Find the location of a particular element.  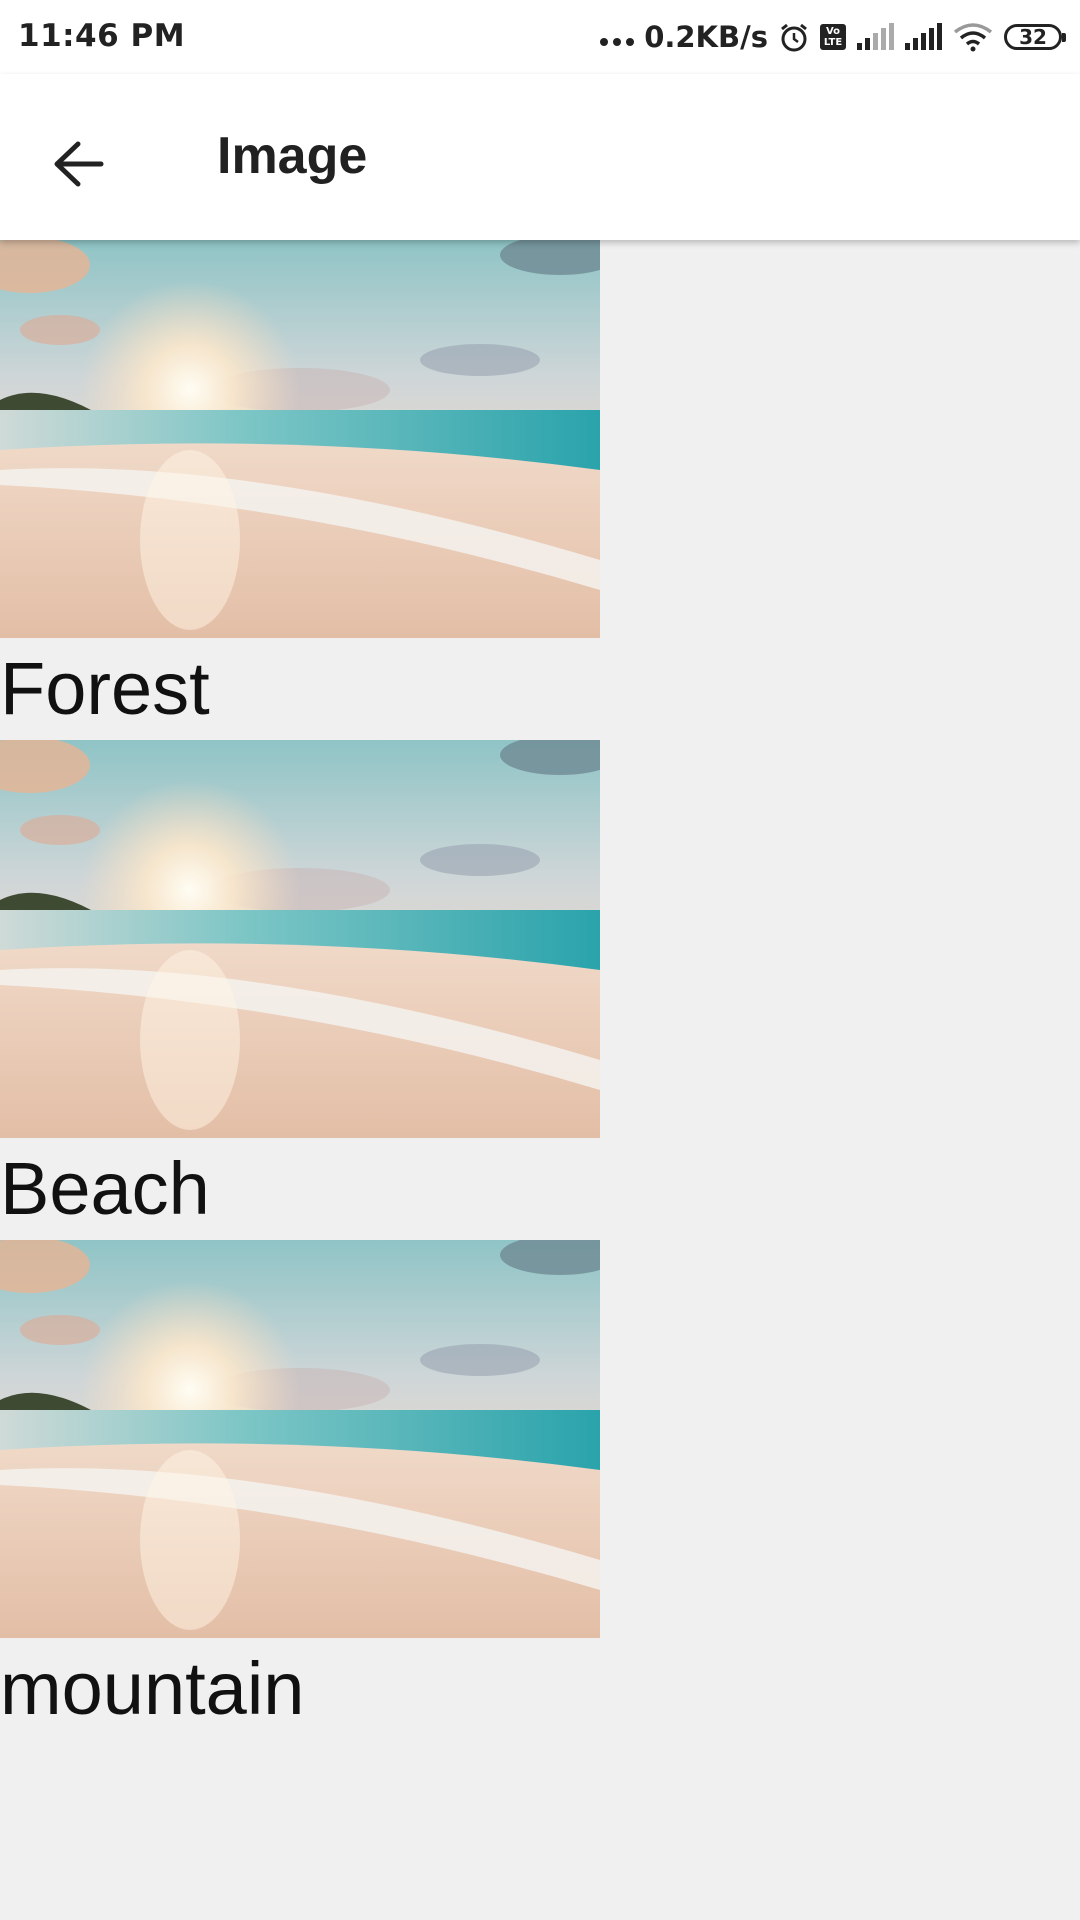

more-dots-icon is located at coordinates (617, 42).